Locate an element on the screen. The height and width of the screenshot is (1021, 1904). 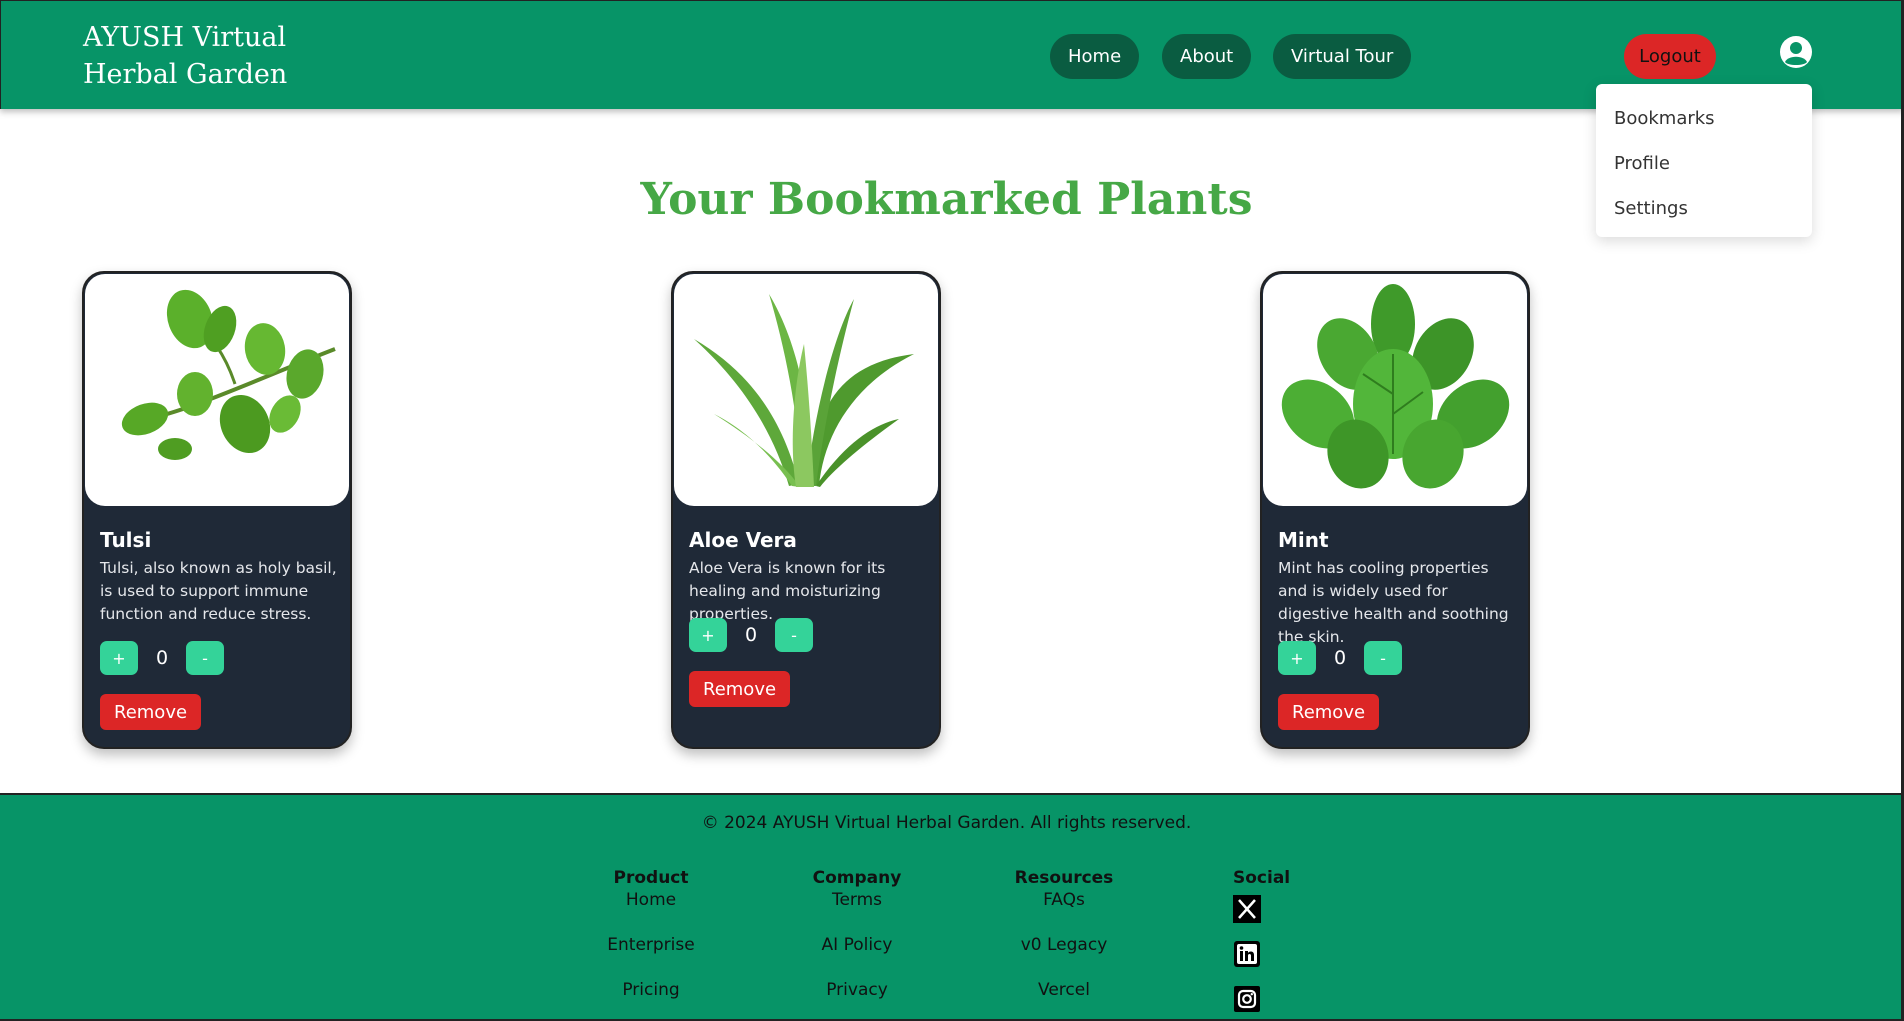
footer-column-product: Product Home Enterprise Pricing is located at coordinates (651, 944).